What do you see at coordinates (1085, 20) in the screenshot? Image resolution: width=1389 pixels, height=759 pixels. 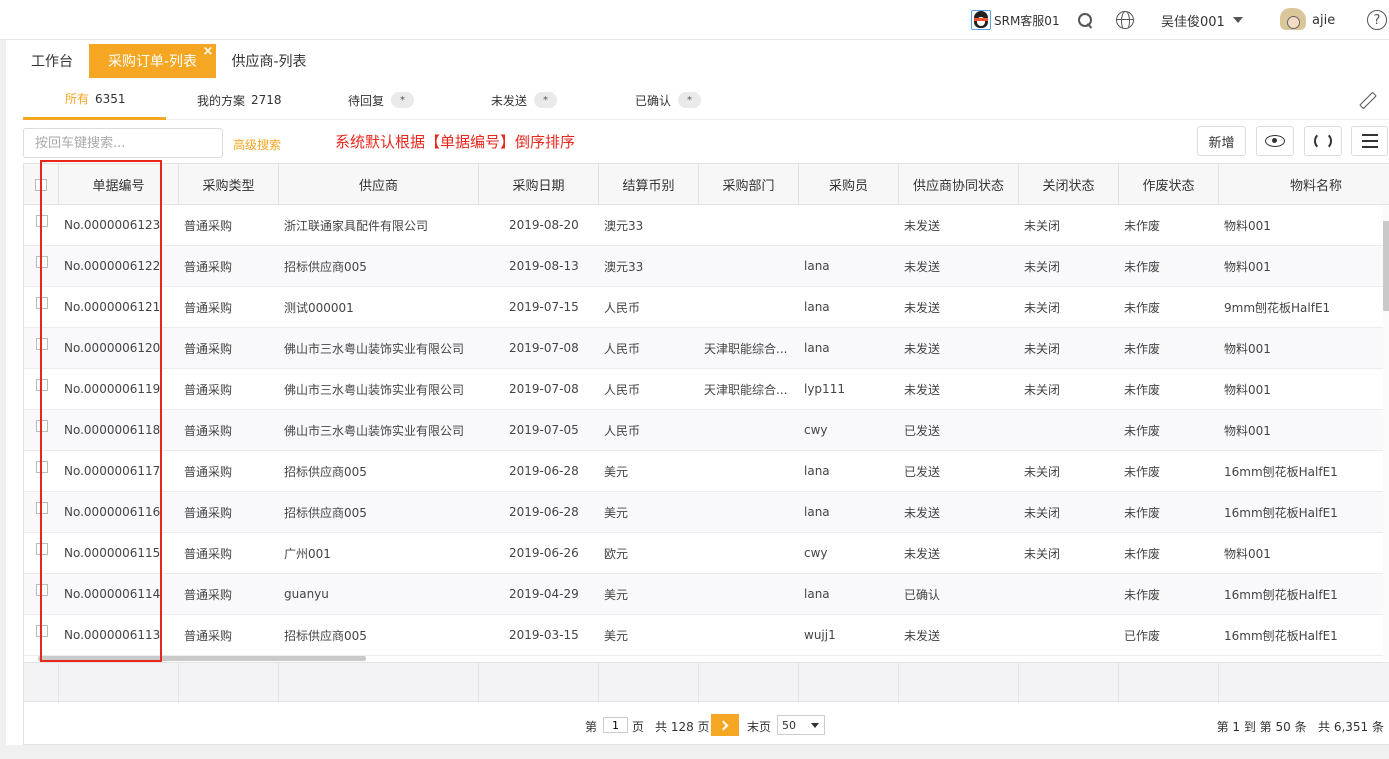 I see `search-button` at bounding box center [1085, 20].